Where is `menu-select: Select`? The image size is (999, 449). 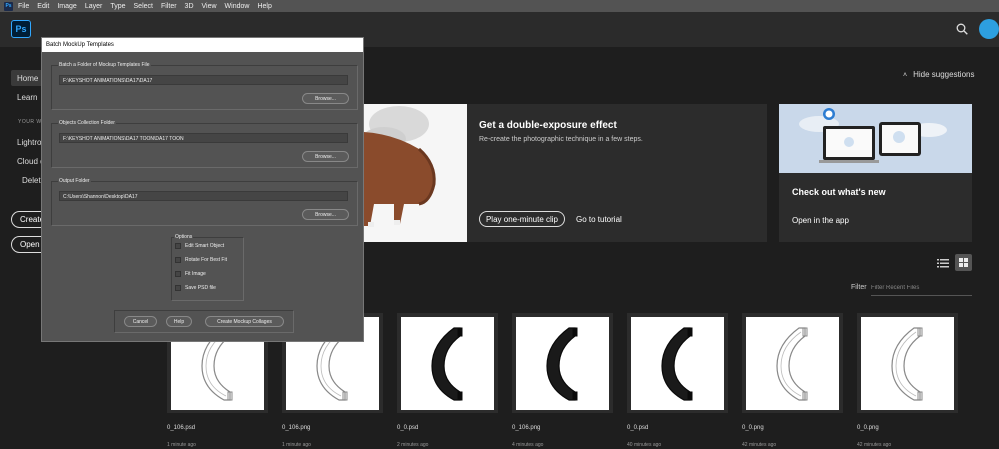
menu-select: Select is located at coordinates (143, 6).